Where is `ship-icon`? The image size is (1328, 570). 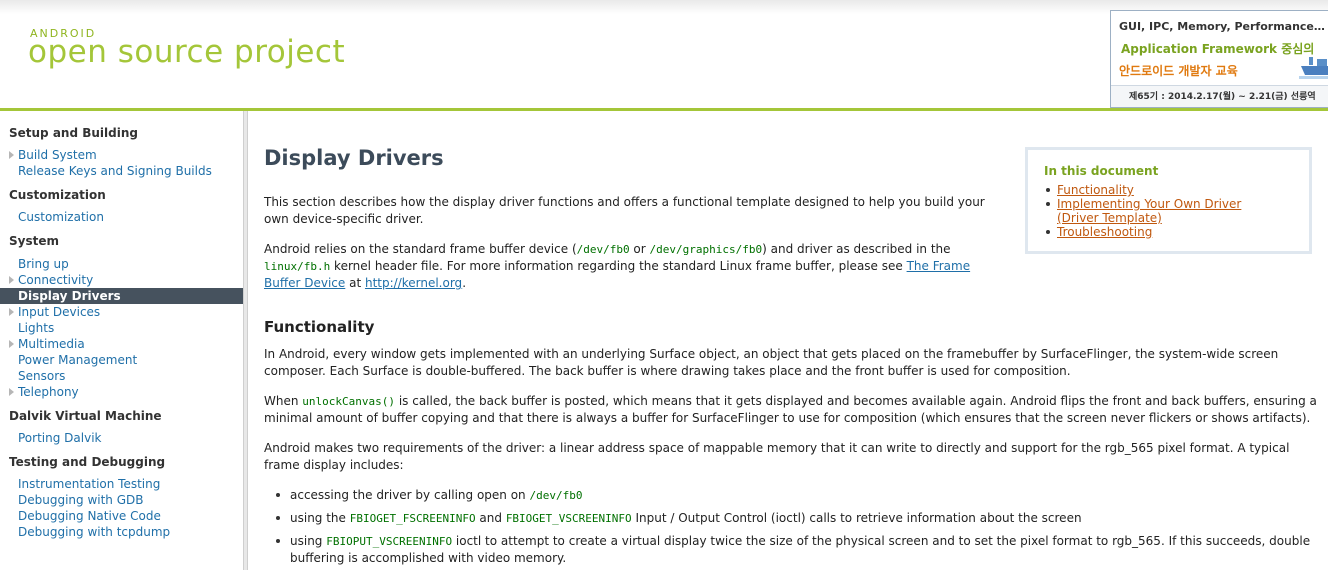 ship-icon is located at coordinates (1313, 68).